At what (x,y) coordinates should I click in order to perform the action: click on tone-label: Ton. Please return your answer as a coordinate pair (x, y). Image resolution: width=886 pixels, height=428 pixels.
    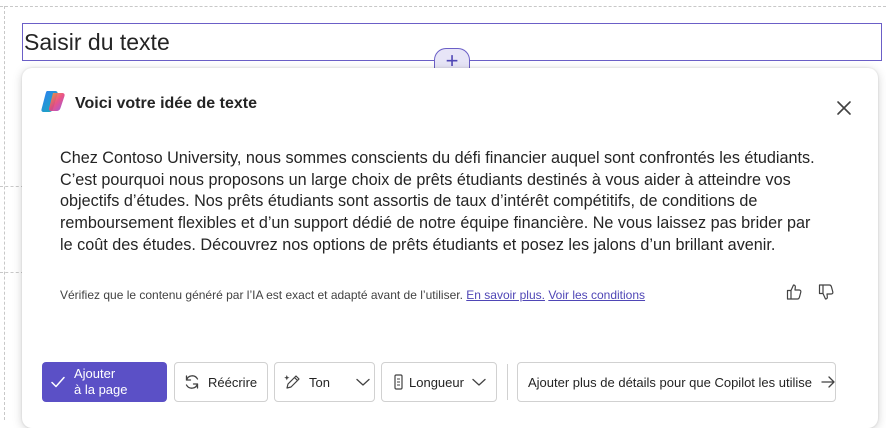
    Looking at the image, I should click on (319, 382).